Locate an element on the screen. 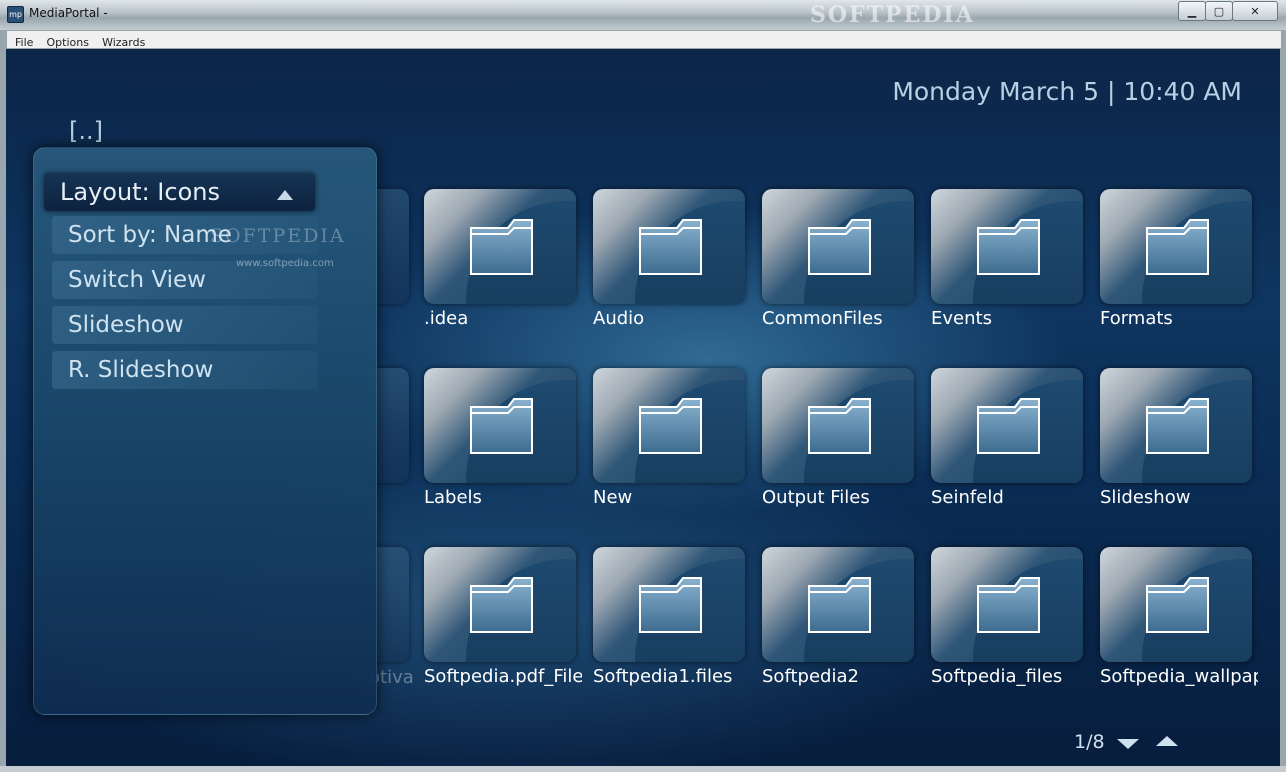  menu-options: Options is located at coordinates (68, 42).